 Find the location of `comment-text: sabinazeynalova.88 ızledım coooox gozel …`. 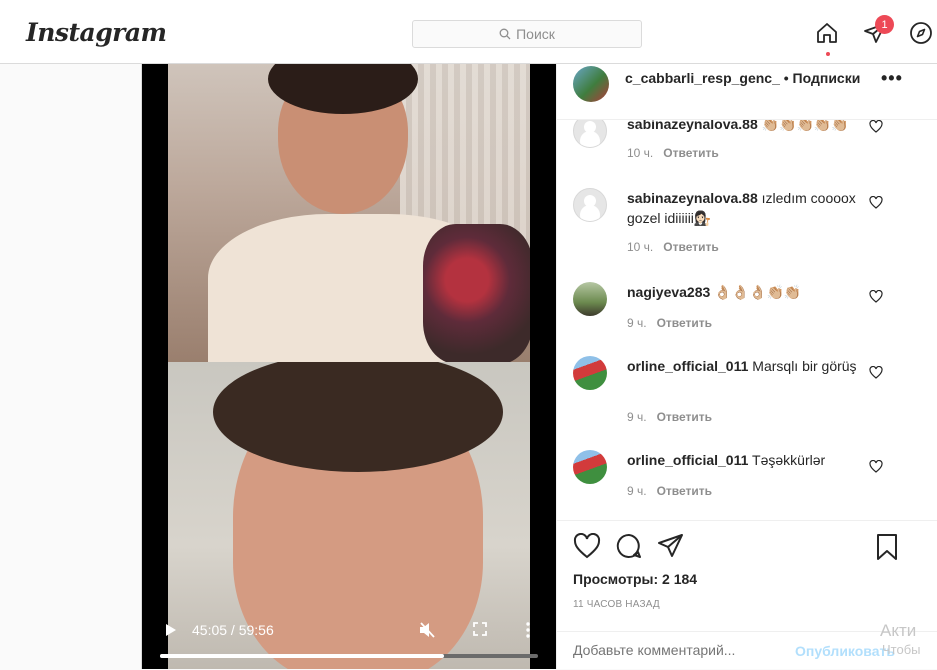

comment-text: sabinazeynalova.88 ızledım coooox gozel … is located at coordinates (755, 208).